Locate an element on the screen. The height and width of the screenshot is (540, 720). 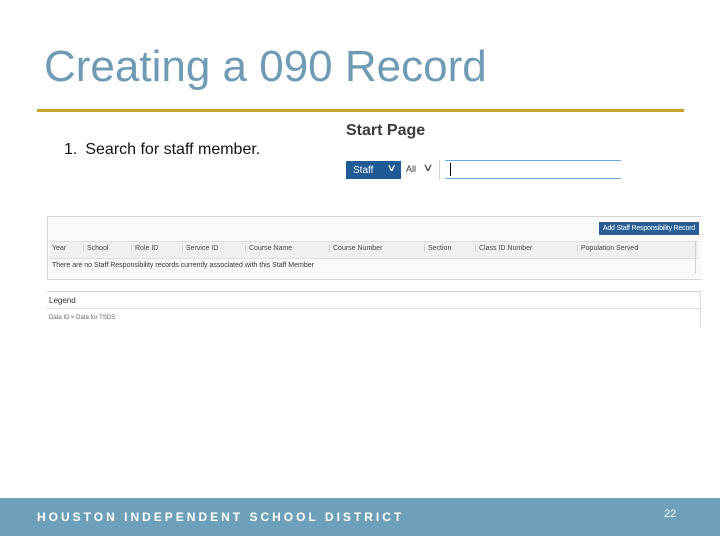
legend-item: Data ID = Data for TSDS is located at coordinates (82, 318).